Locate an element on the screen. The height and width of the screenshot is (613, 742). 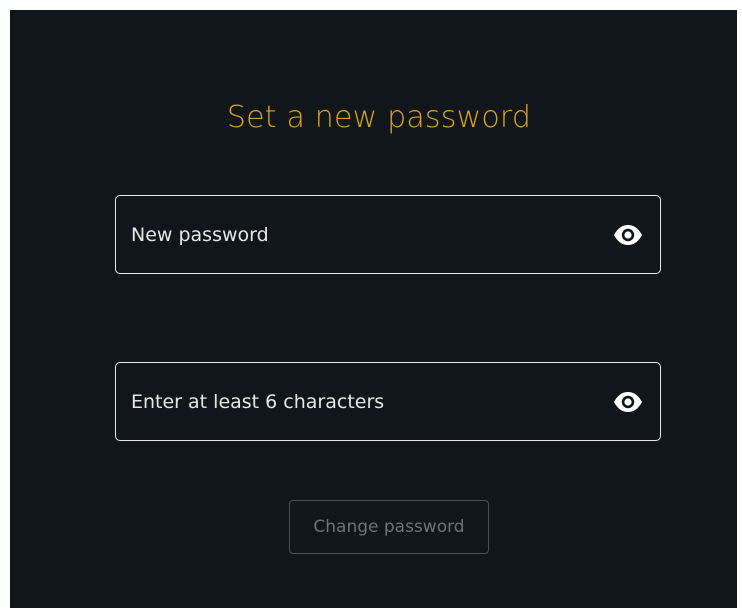
page-title: Set a new password is located at coordinates (379, 117).